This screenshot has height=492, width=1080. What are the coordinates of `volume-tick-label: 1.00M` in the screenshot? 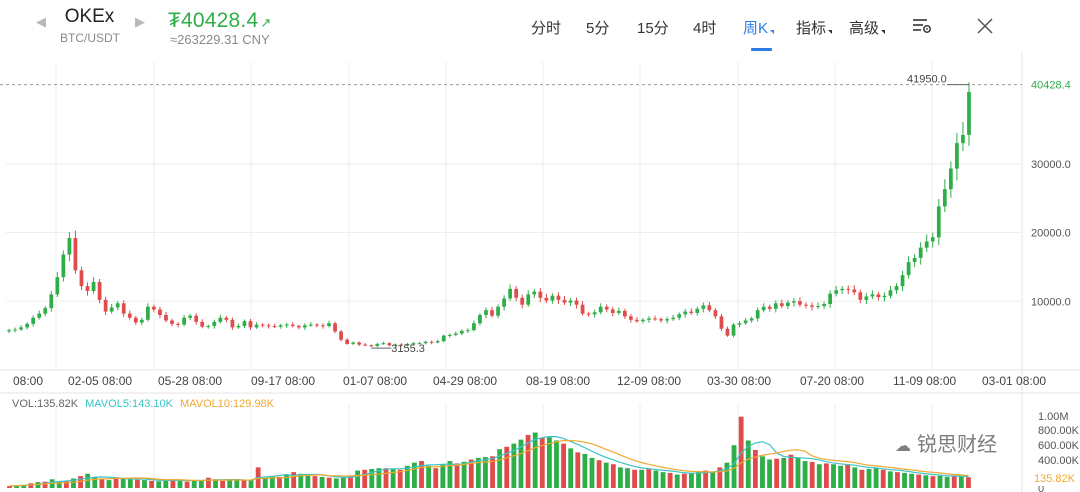 It's located at (1053, 417).